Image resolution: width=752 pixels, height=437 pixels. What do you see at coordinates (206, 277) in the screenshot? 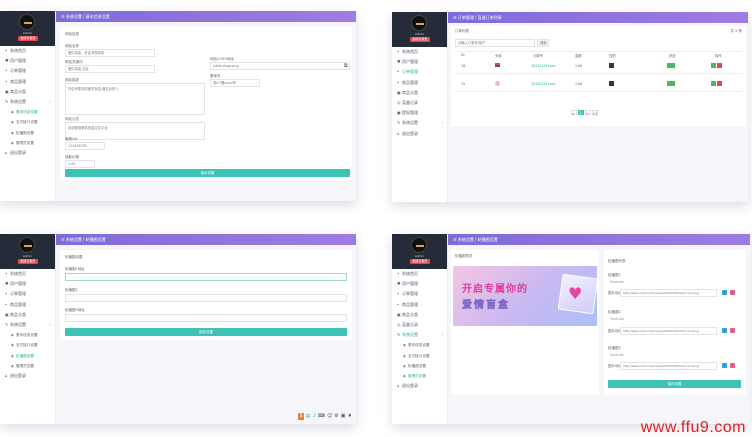
I see `banner1-input` at bounding box center [206, 277].